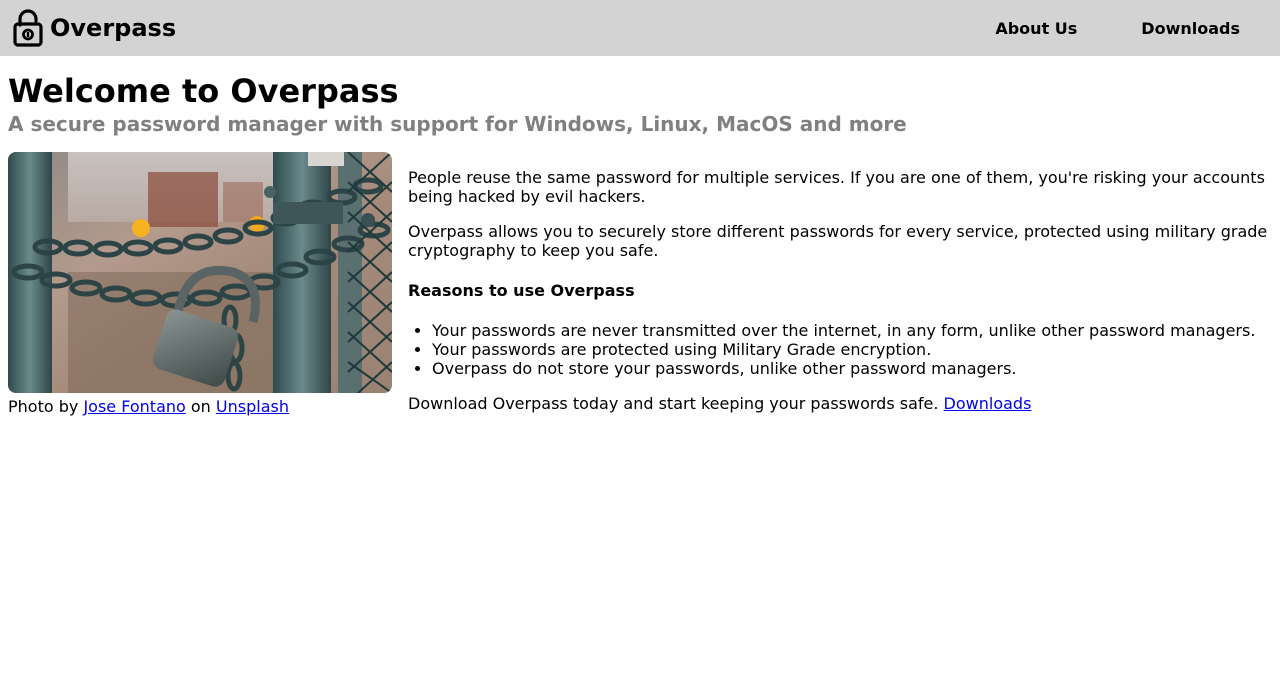  Describe the element at coordinates (134, 406) in the screenshot. I see `credit-author-link: Jose Fontano` at that location.